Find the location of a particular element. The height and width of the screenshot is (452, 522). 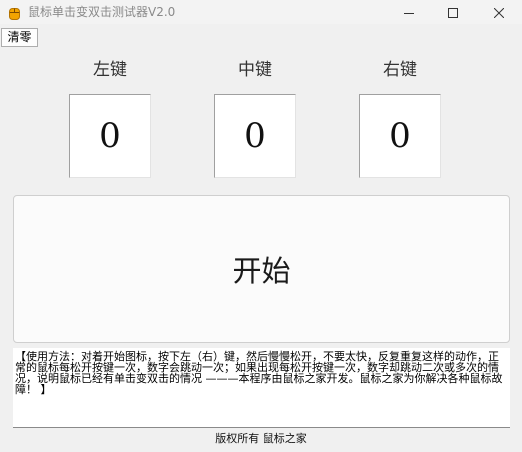

left-counter-value: 0 is located at coordinates (110, 136).